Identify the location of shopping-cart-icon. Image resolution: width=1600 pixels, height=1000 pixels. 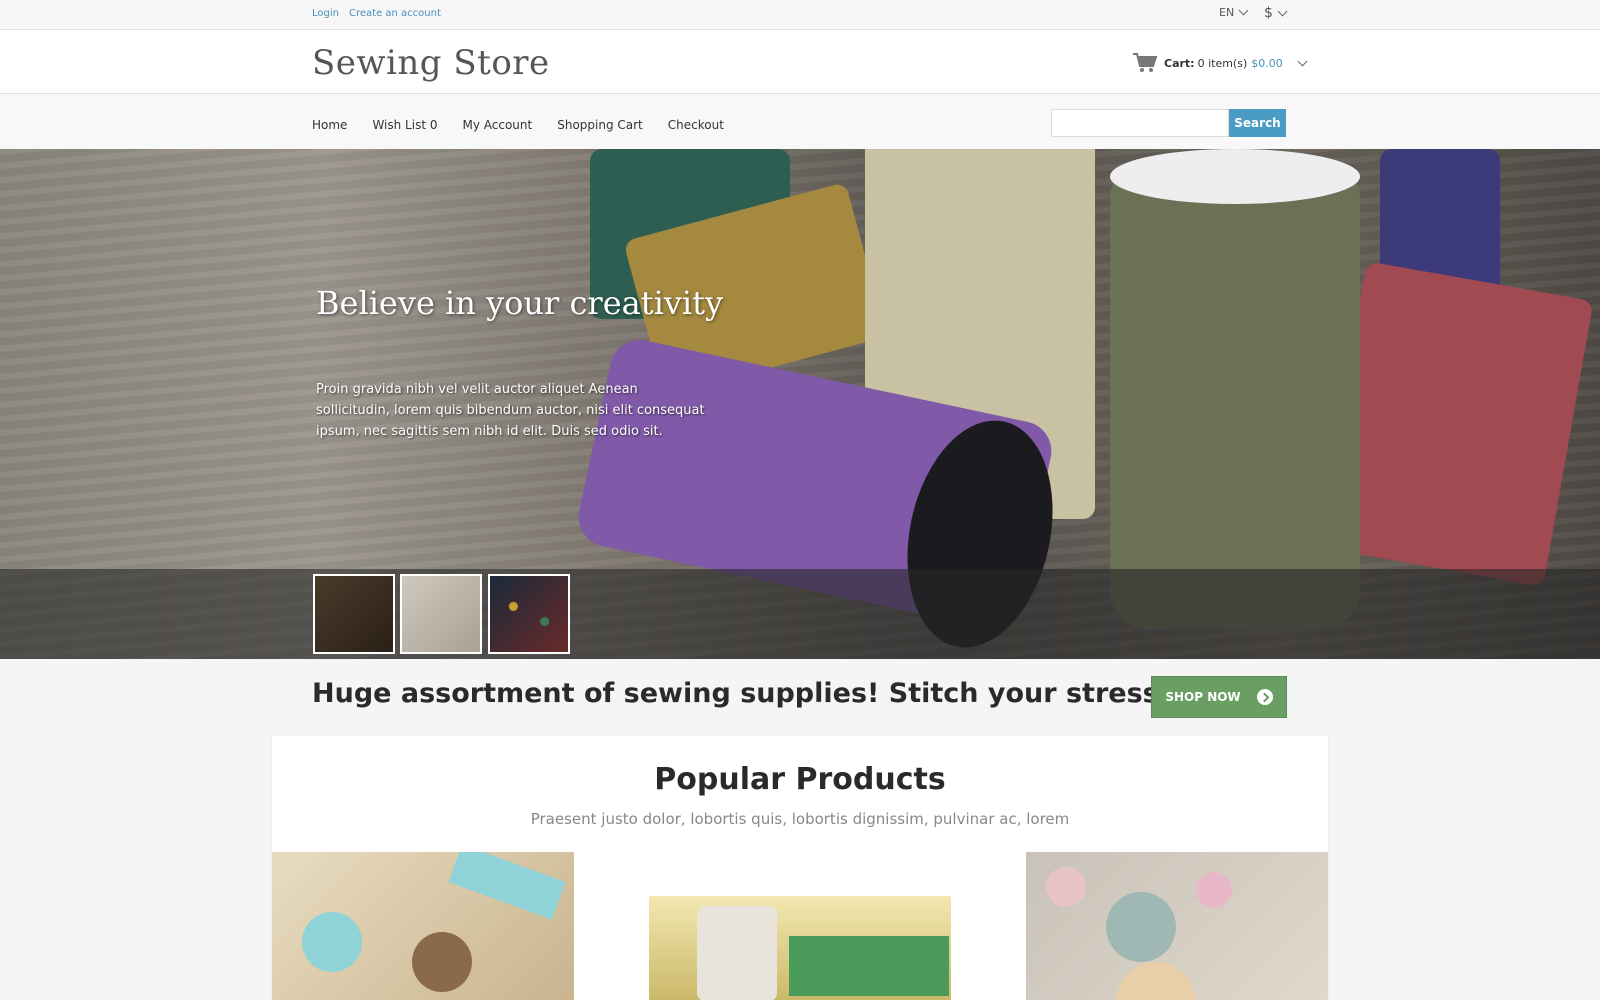
(1145, 62).